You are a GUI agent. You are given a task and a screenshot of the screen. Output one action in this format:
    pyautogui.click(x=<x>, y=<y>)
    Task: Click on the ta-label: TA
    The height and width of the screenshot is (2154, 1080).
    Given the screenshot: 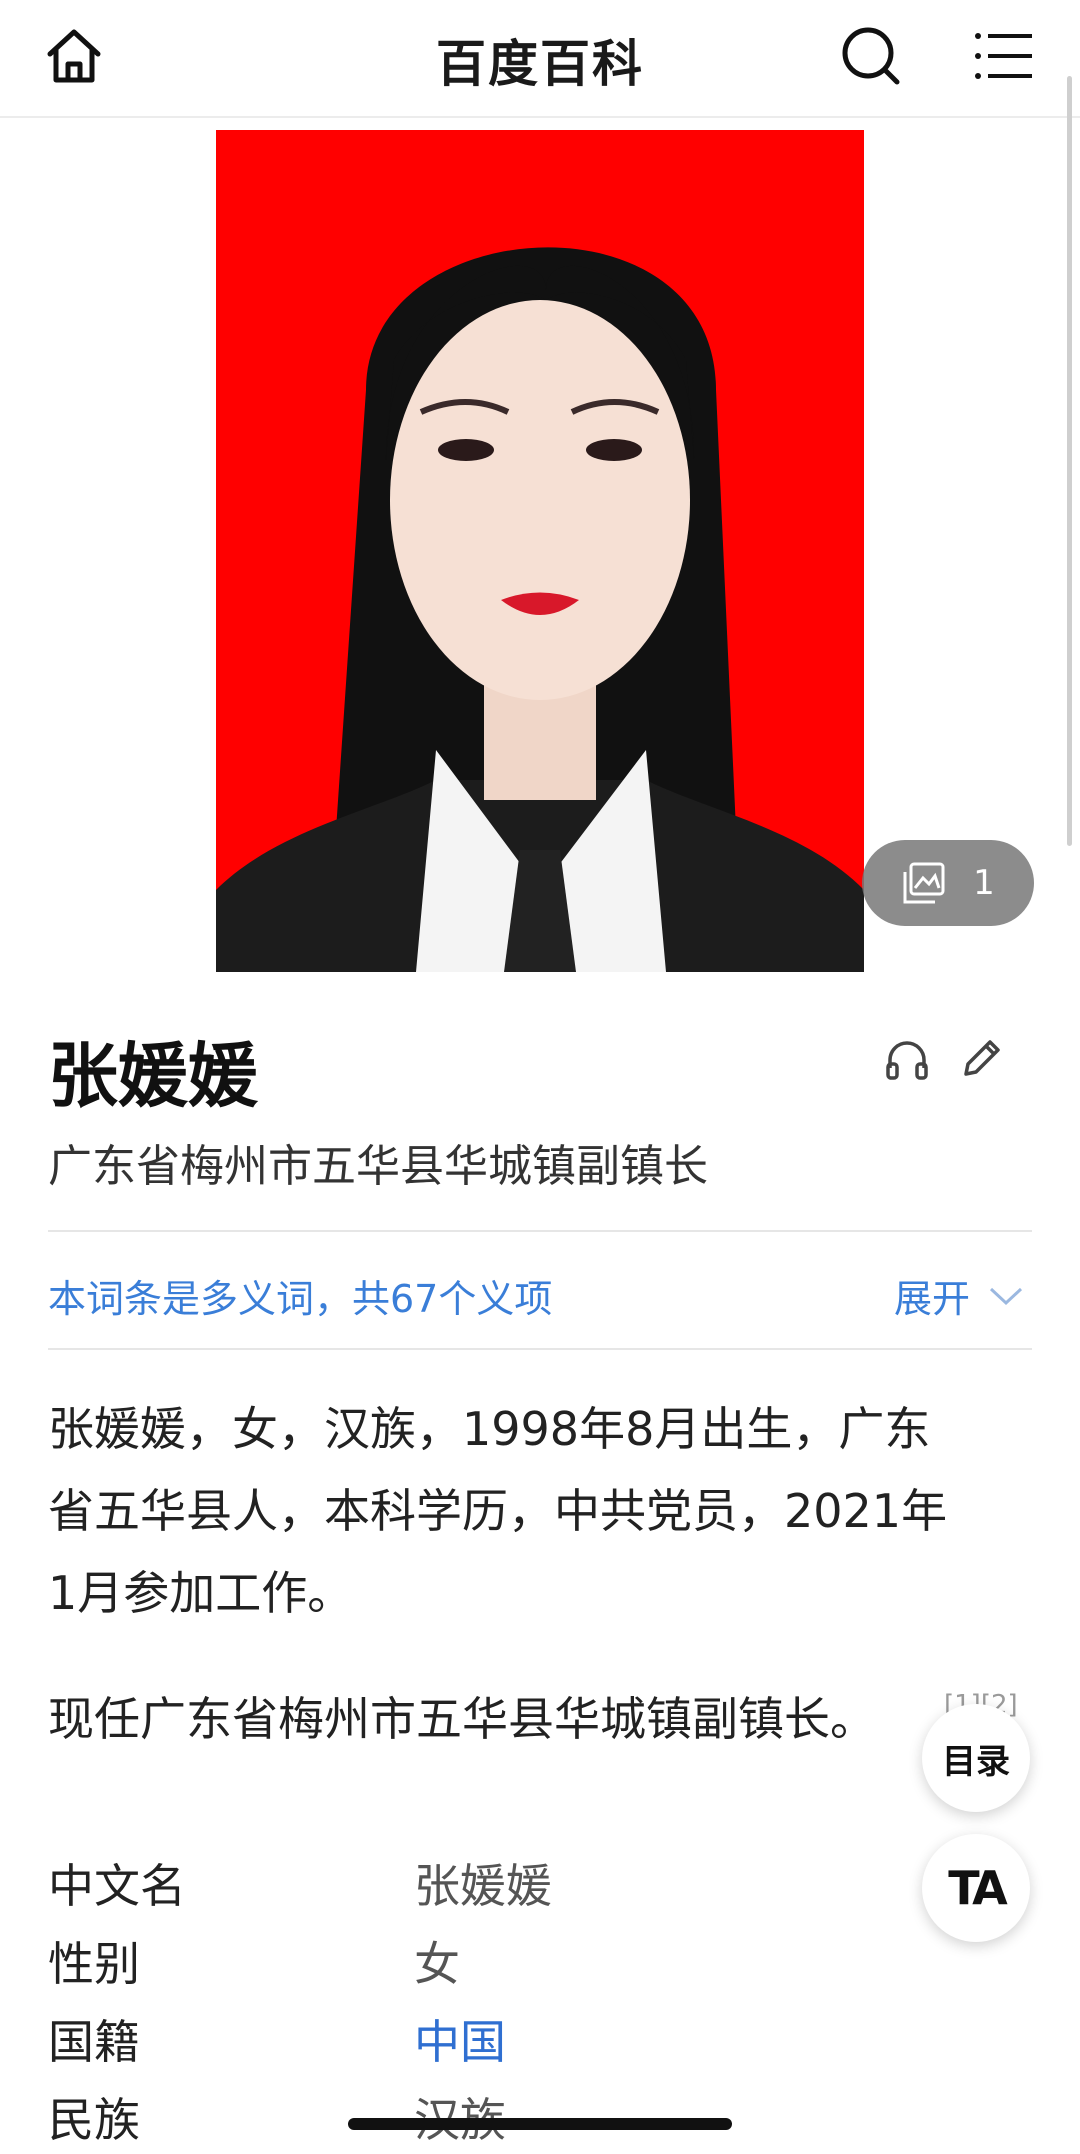 What is the action you would take?
    pyautogui.click(x=977, y=1888)
    